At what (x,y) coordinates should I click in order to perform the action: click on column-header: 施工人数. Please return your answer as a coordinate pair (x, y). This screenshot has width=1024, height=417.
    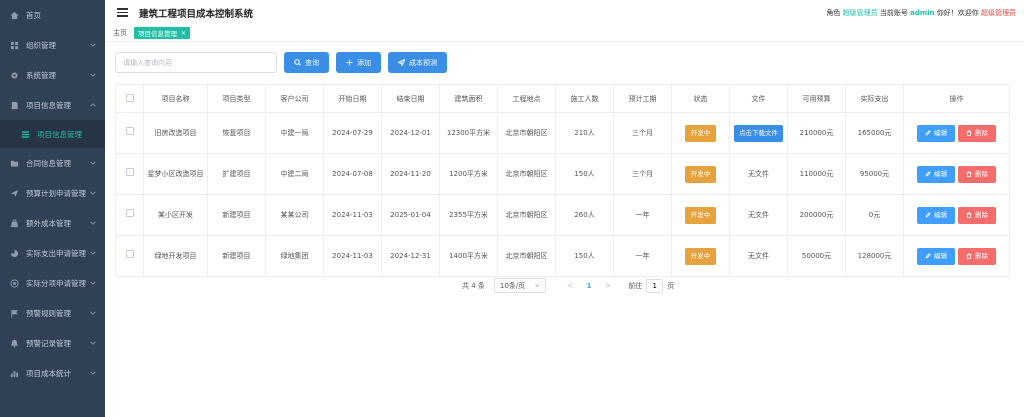
    Looking at the image, I should click on (584, 98).